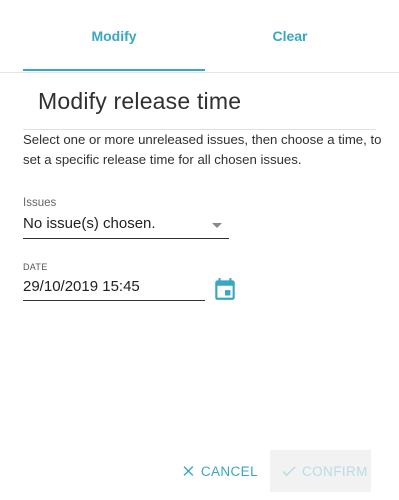  Describe the element at coordinates (335, 471) in the screenshot. I see `confirm-label: CONFIRM` at that location.